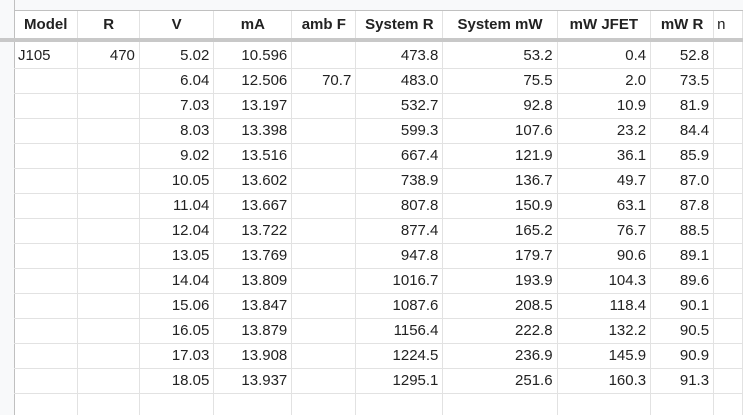  I want to click on column-header-cell: R, so click(108, 25).